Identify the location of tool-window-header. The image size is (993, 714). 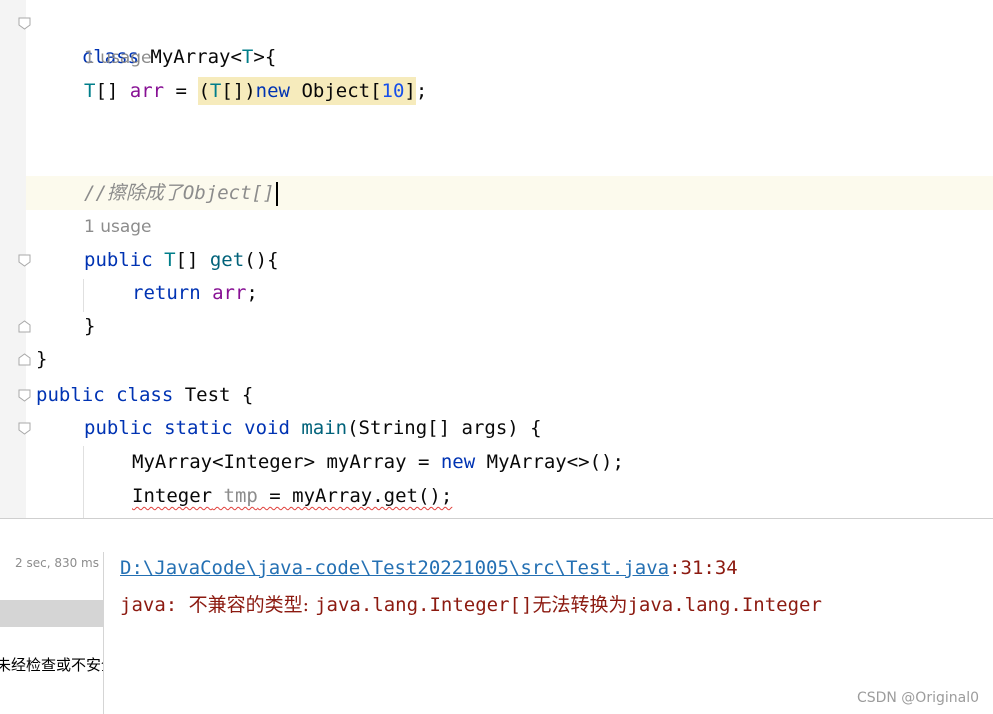
(496, 535).